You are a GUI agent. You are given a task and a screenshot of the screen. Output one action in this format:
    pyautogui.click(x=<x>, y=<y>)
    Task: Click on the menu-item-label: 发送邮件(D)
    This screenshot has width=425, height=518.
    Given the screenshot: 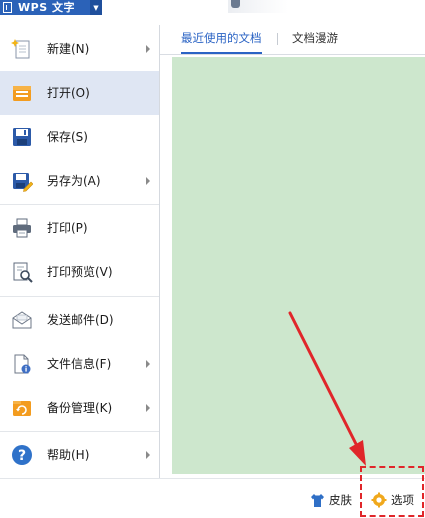 What is the action you would take?
    pyautogui.click(x=80, y=320)
    